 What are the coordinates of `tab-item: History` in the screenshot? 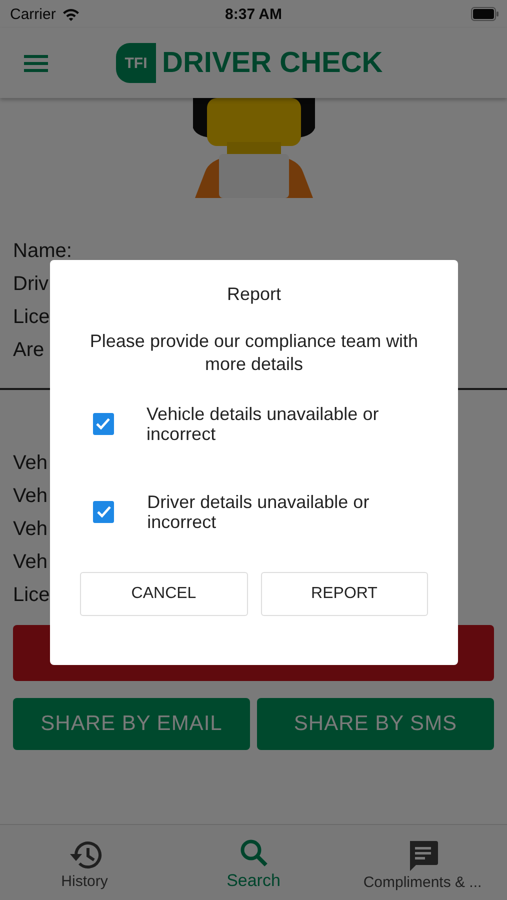 It's located at (84, 862).